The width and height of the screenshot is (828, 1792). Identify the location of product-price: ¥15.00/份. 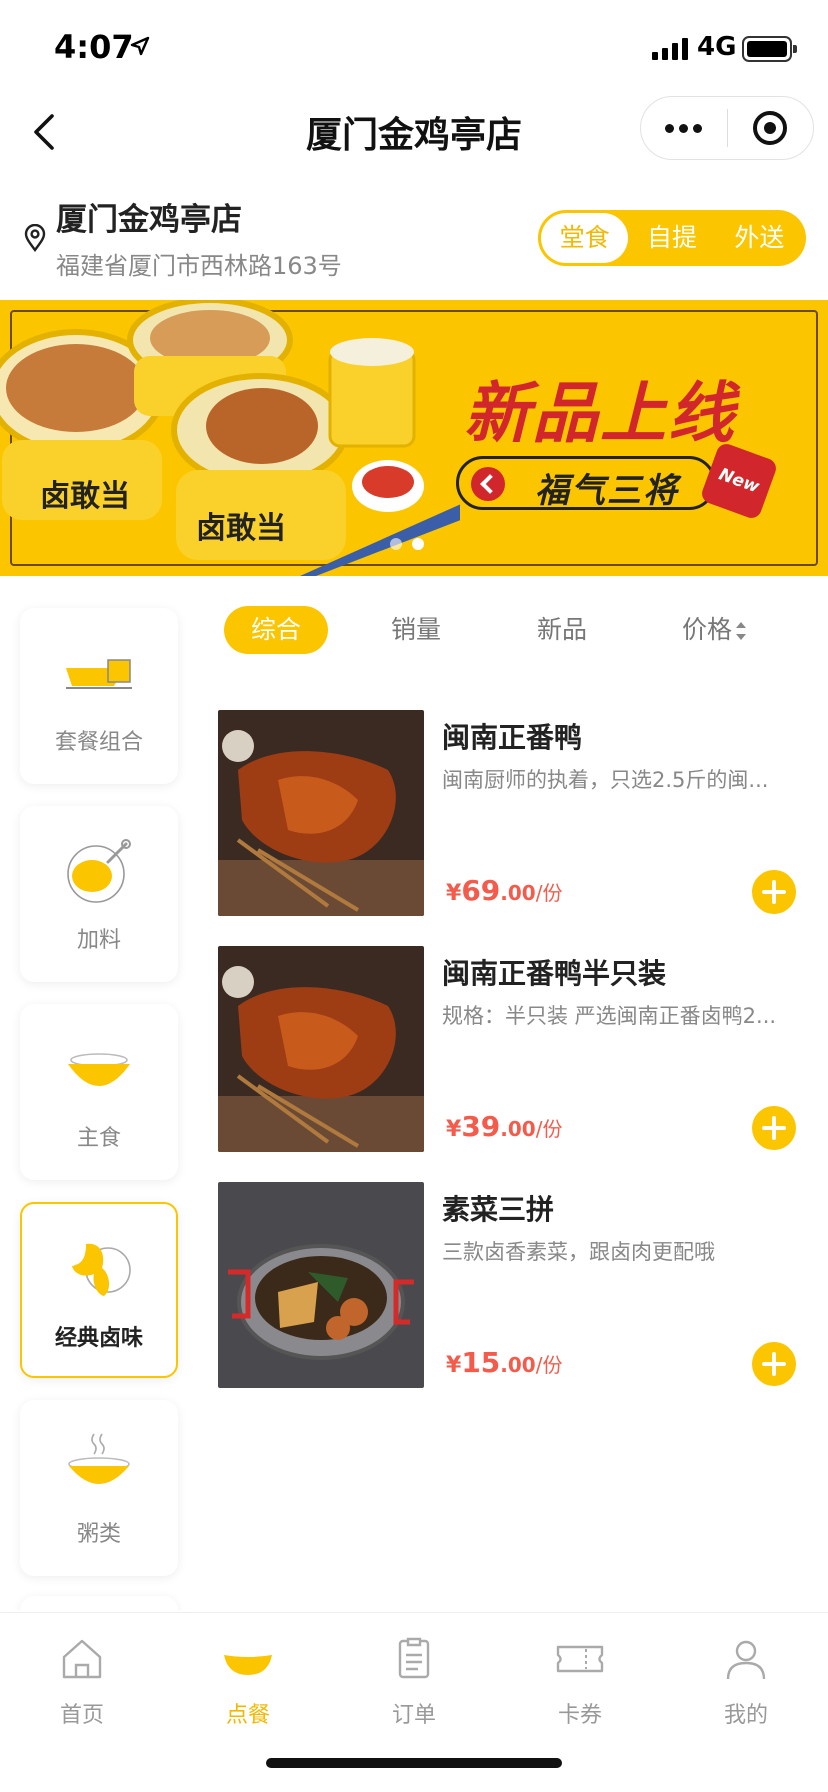
(504, 1362).